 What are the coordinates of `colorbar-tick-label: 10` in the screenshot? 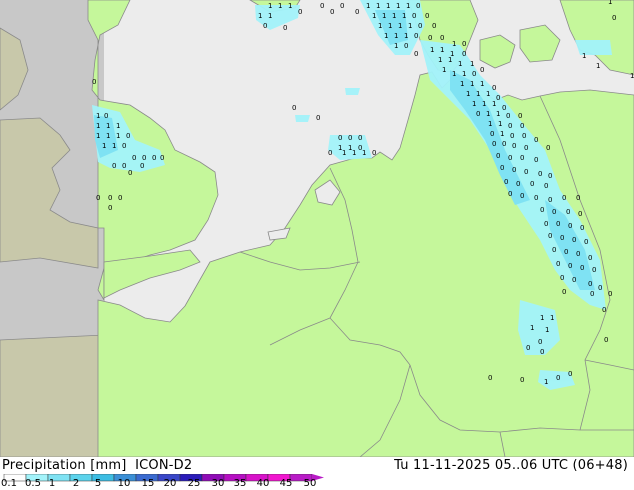 It's located at (124, 483).